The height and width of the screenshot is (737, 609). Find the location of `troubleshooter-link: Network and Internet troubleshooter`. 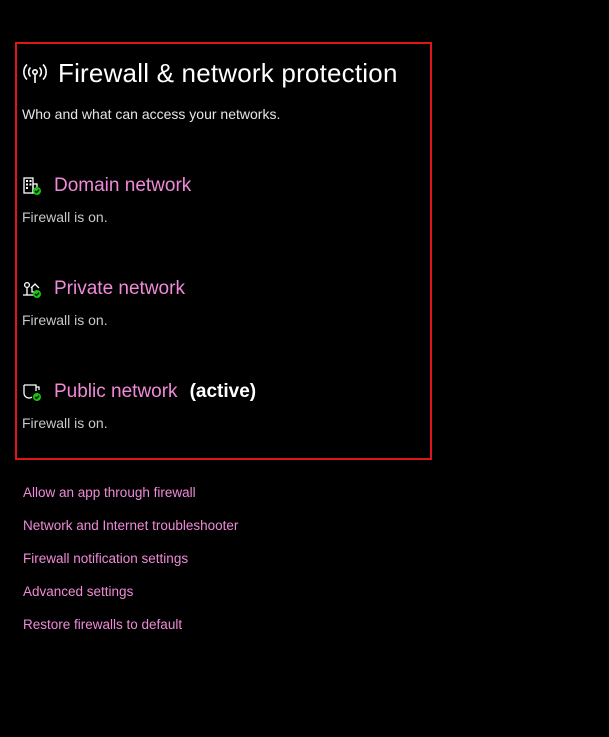

troubleshooter-link: Network and Internet troubleshooter is located at coordinates (130, 533).